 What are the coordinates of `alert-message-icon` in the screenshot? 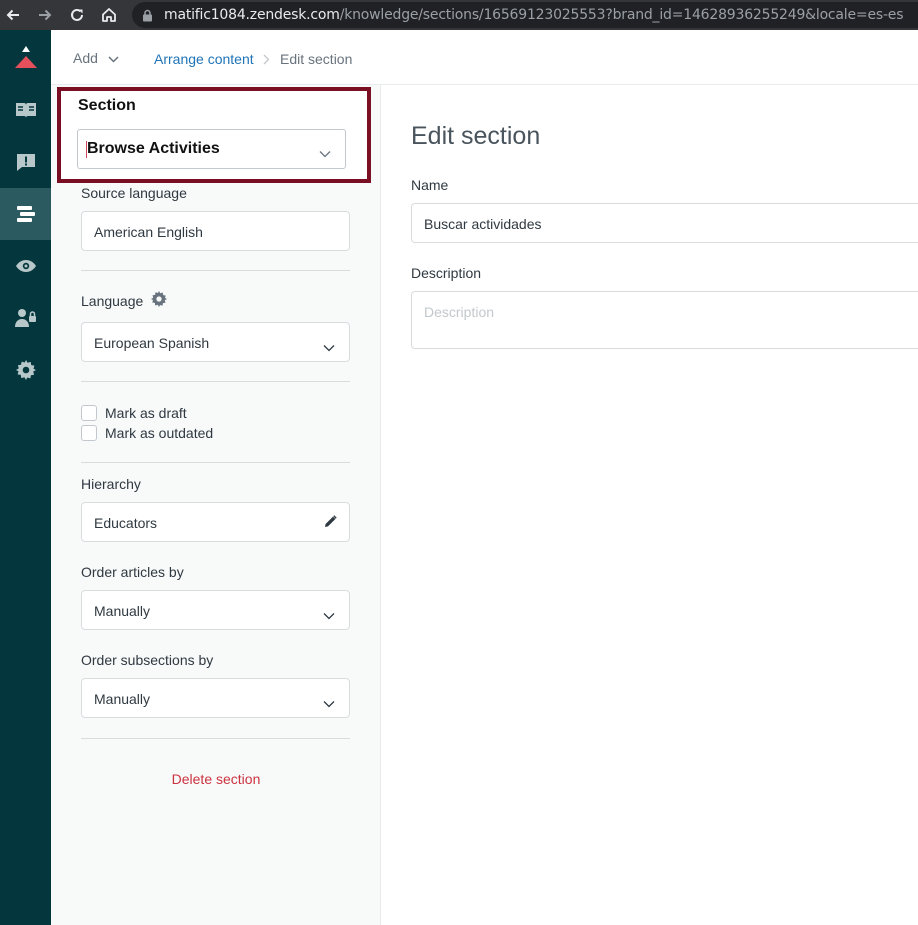 It's located at (25, 162).